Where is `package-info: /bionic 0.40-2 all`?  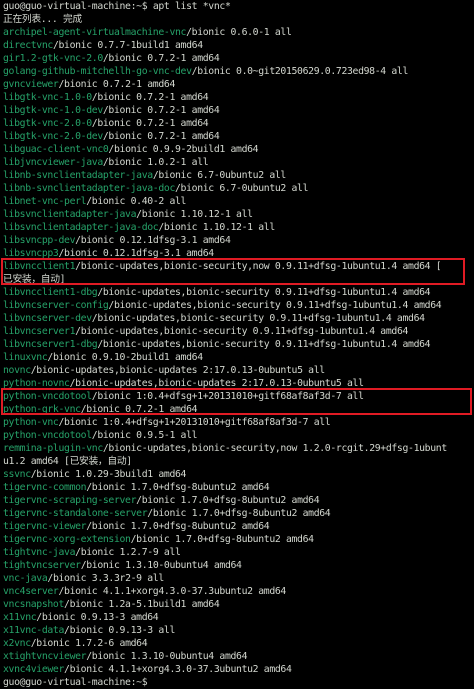
package-info: /bionic 0.40-2 all is located at coordinates (136, 201).